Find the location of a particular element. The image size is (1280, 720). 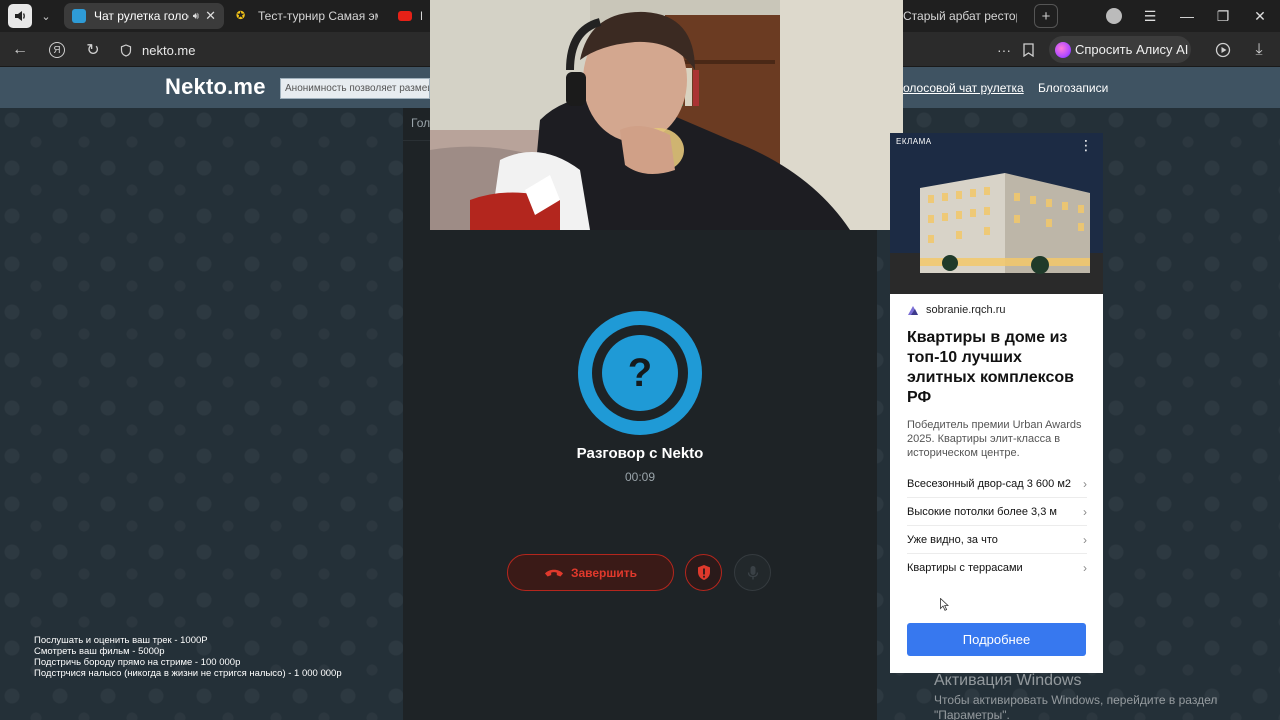

ad-feature-label: Квартиры с террасами is located at coordinates (965, 568).